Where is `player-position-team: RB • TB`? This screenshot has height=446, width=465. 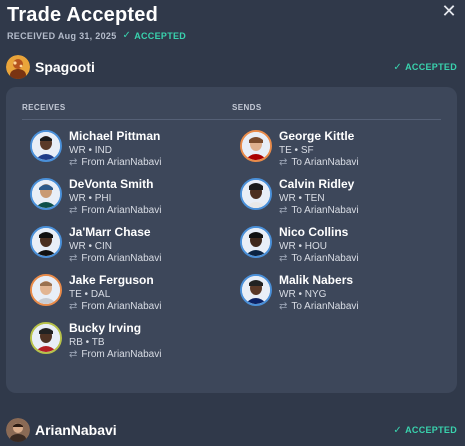 player-position-team: RB • TB is located at coordinates (87, 342).